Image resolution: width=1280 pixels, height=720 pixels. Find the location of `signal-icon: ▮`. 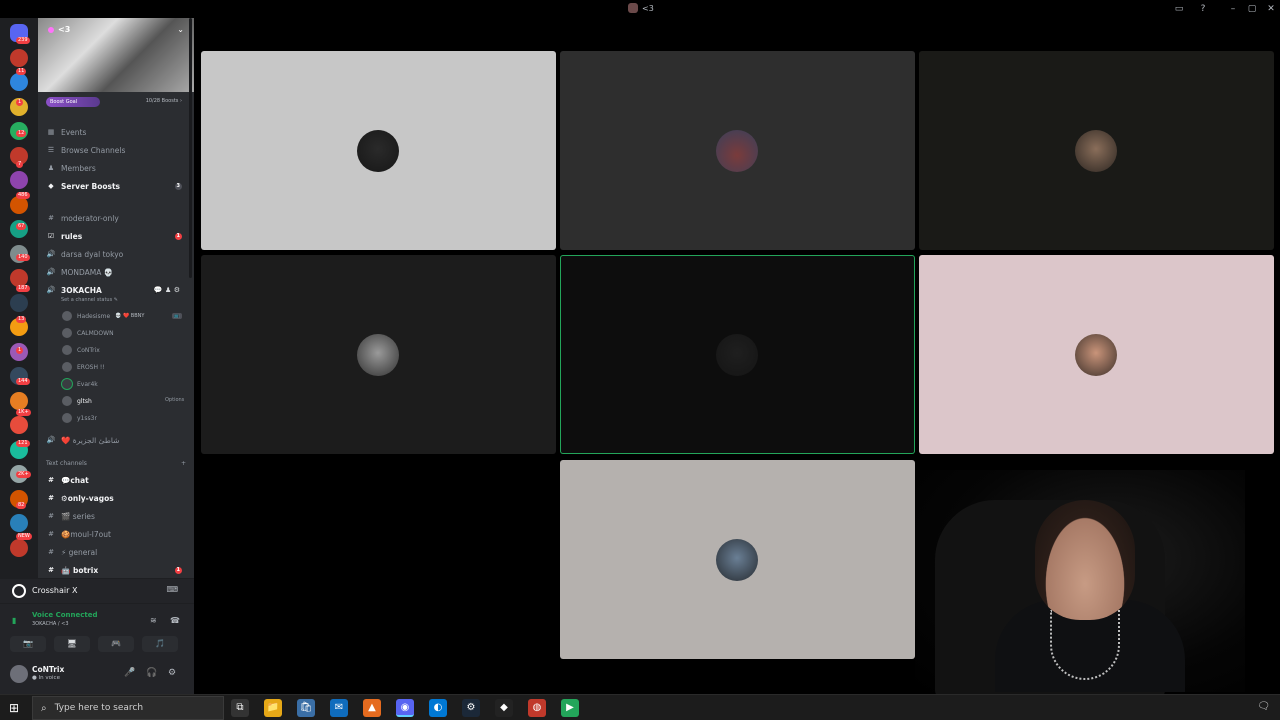

signal-icon: ▮ is located at coordinates (14, 620).